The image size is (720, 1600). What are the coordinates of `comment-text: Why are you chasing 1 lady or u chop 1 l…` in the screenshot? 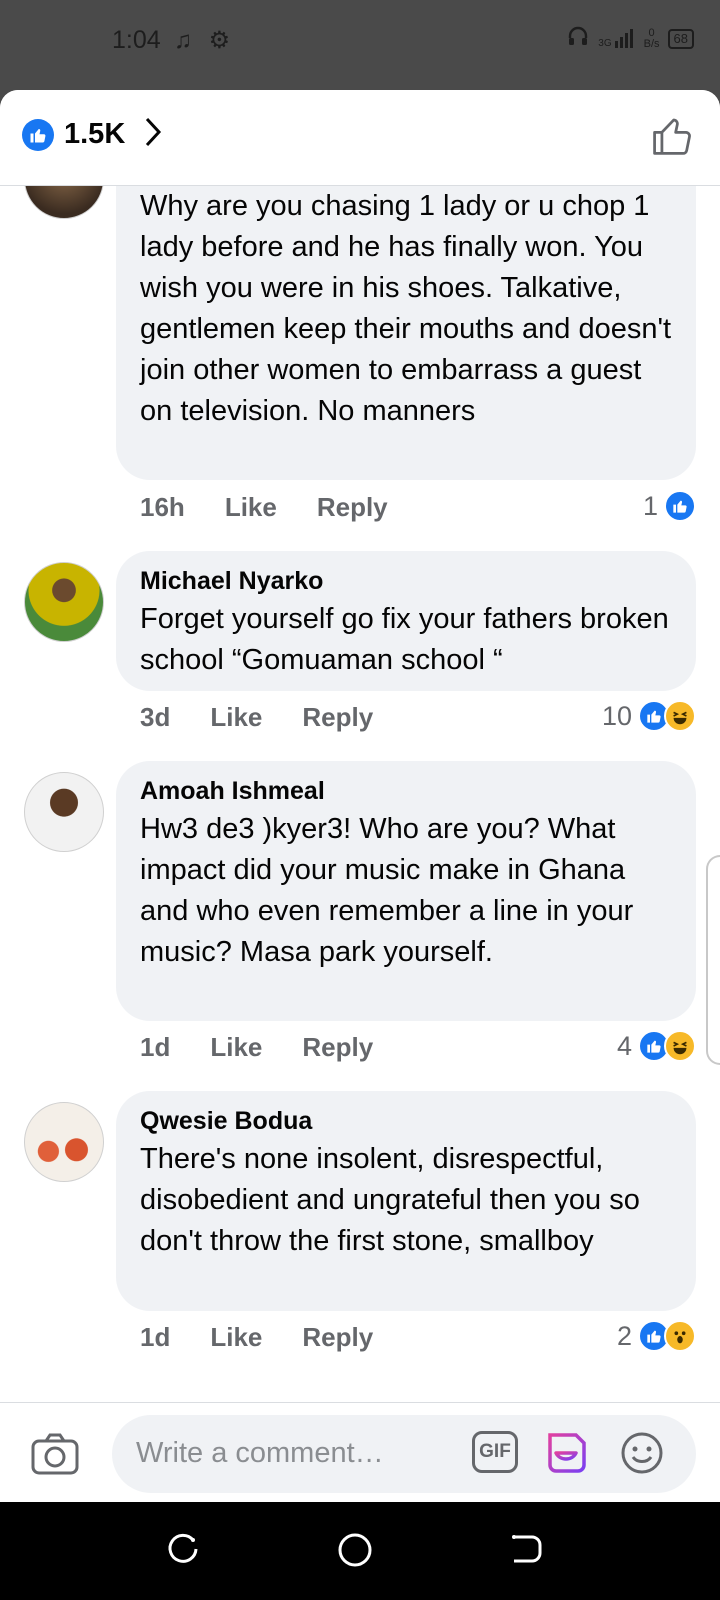 It's located at (410, 308).